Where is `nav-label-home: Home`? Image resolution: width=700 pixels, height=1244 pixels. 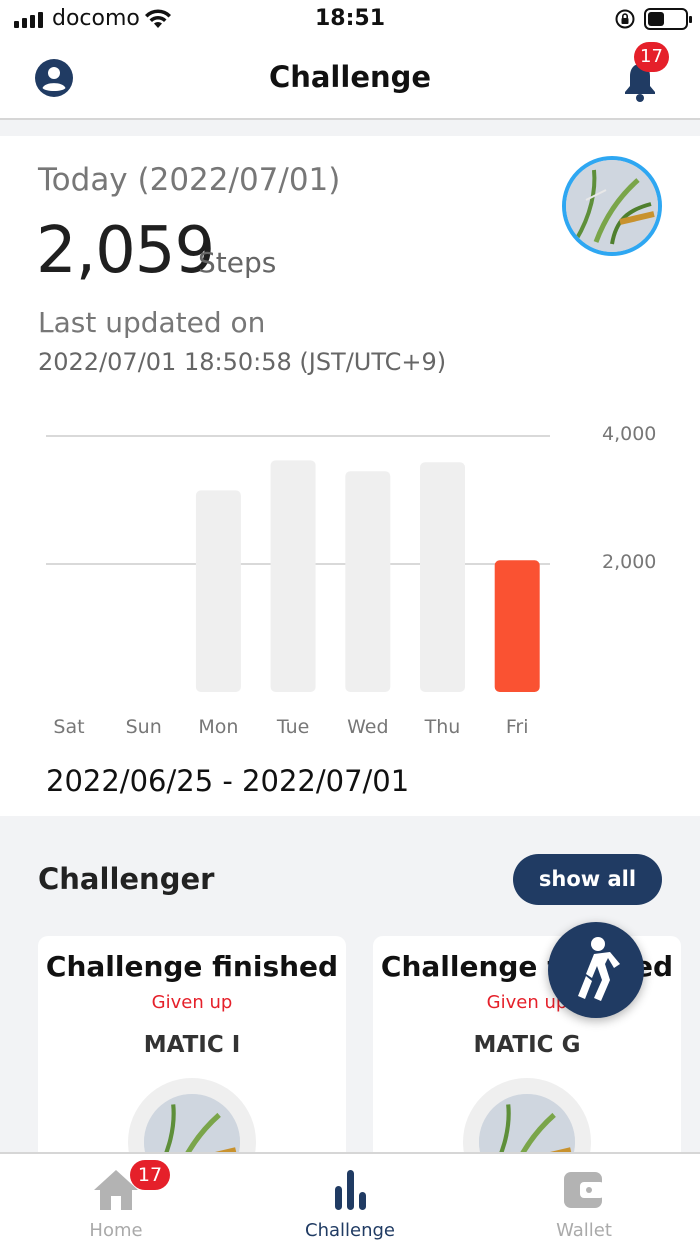 nav-label-home: Home is located at coordinates (116, 1230).